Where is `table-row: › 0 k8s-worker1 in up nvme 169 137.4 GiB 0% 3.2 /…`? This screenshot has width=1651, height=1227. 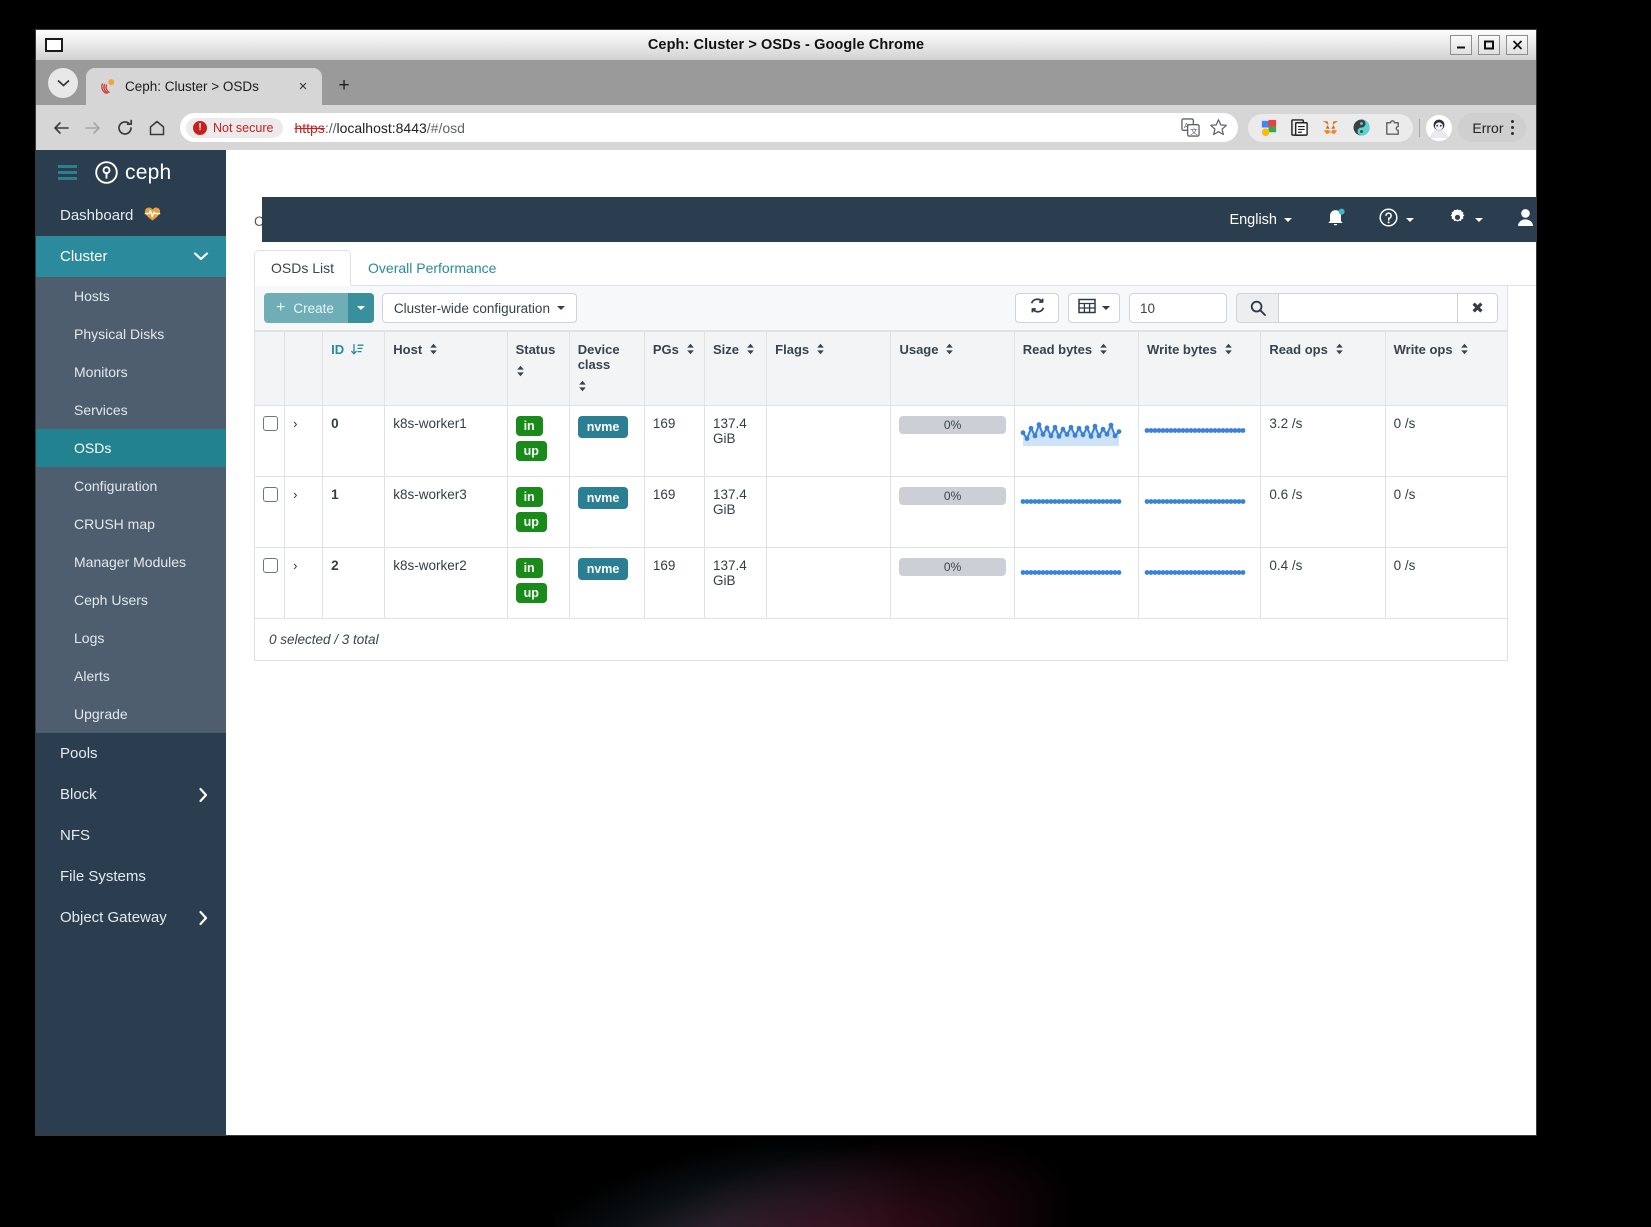 table-row: › 0 k8s-worker1 in up nvme 169 137.4 GiB 0% 3.2 /… is located at coordinates (881, 441).